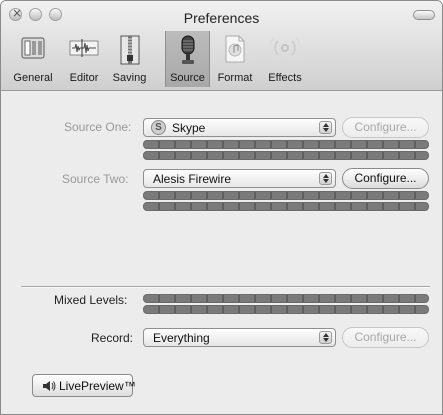 Image resolution: width=443 pixels, height=415 pixels. What do you see at coordinates (97, 386) in the screenshot?
I see `live-preview-label: LivePreview™` at bounding box center [97, 386].